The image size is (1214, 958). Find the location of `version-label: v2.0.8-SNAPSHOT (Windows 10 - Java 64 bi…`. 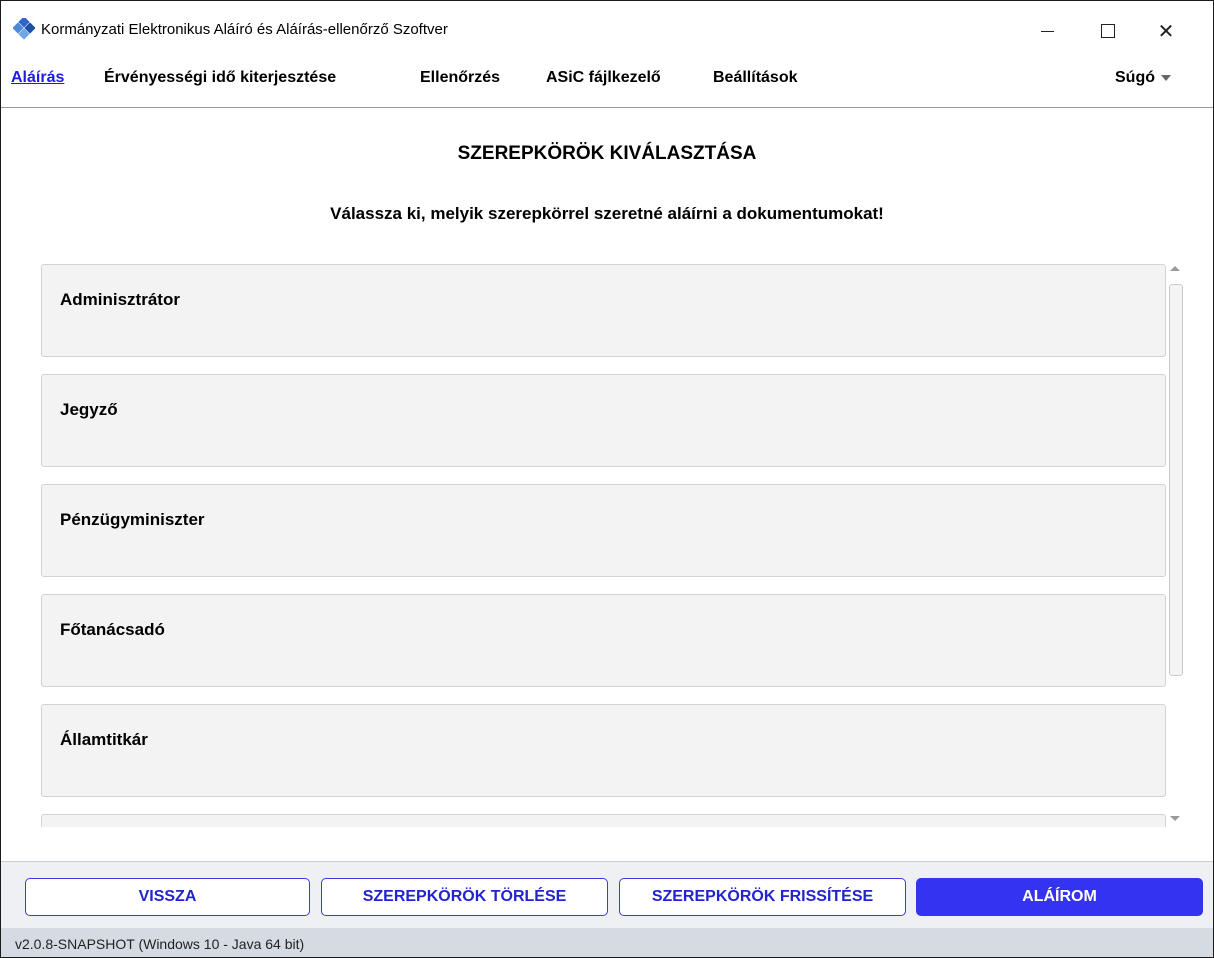

version-label: v2.0.8-SNAPSHOT (Windows 10 - Java 64 bi… is located at coordinates (160, 944).